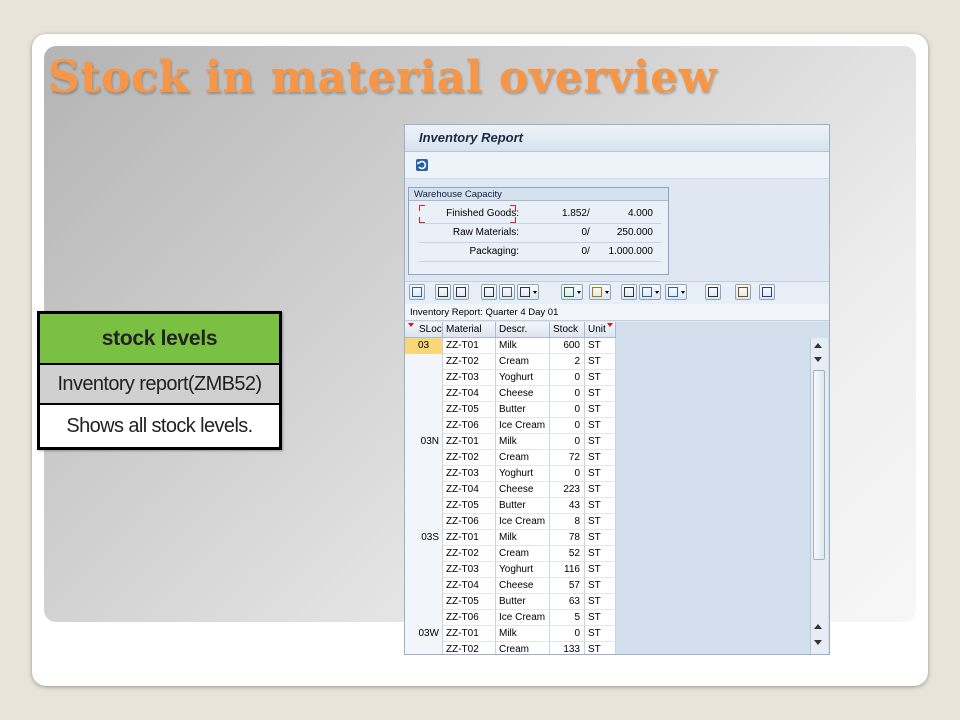  I want to click on cell-stock: 78, so click(567, 538).